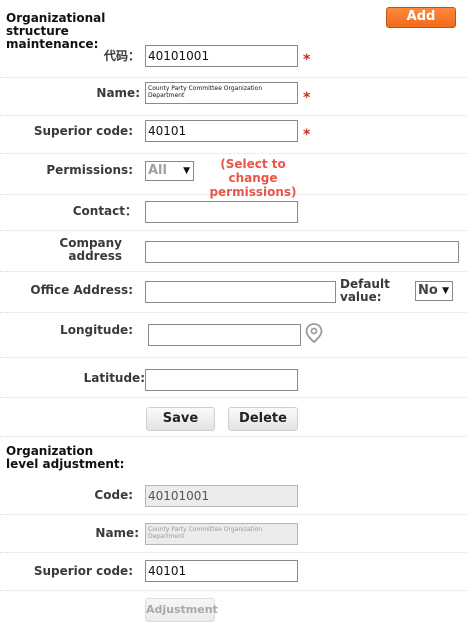  What do you see at coordinates (81, 290) in the screenshot?
I see `office-address-label: Office Address:` at bounding box center [81, 290].